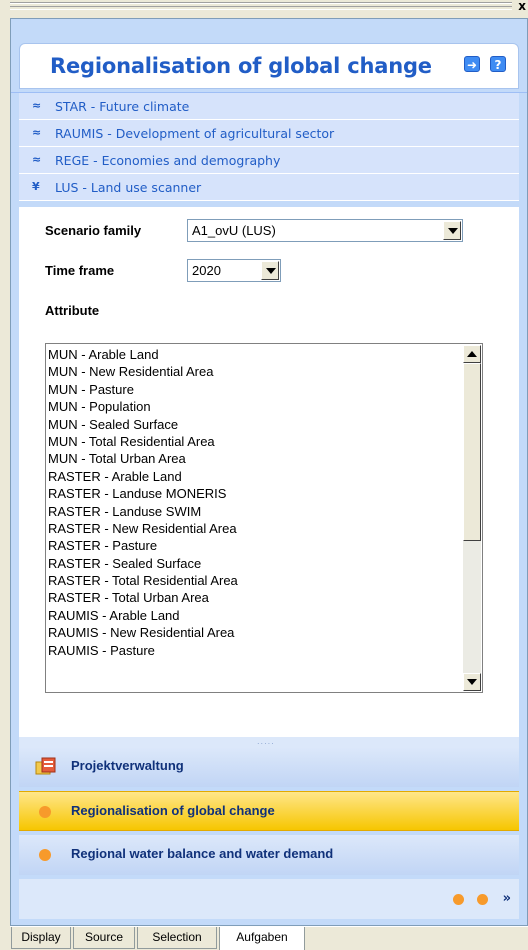 The width and height of the screenshot is (528, 950). I want to click on timeframe-select: 2020, so click(234, 270).